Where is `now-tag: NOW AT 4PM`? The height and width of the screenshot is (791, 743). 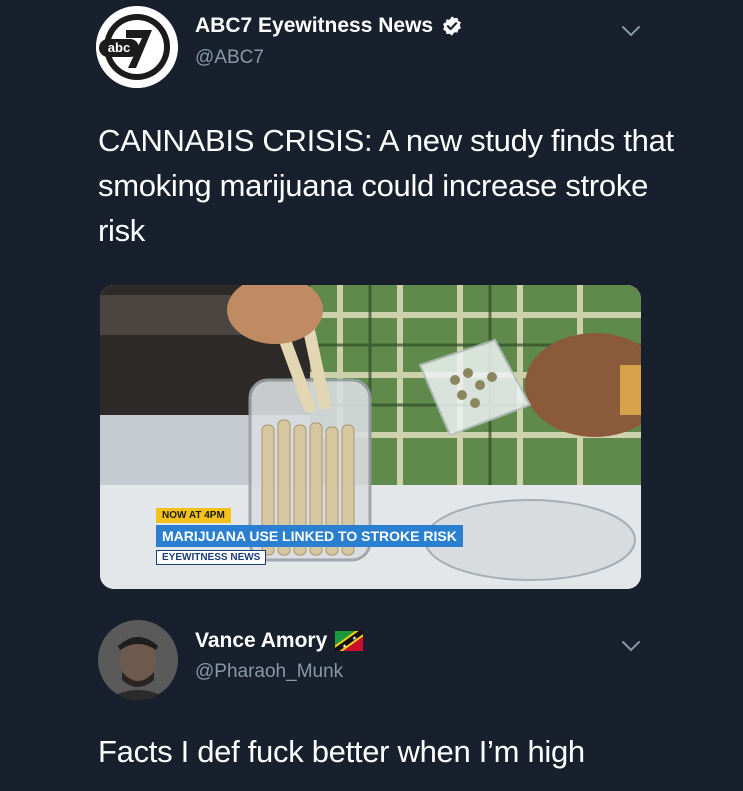 now-tag: NOW AT 4PM is located at coordinates (193, 515).